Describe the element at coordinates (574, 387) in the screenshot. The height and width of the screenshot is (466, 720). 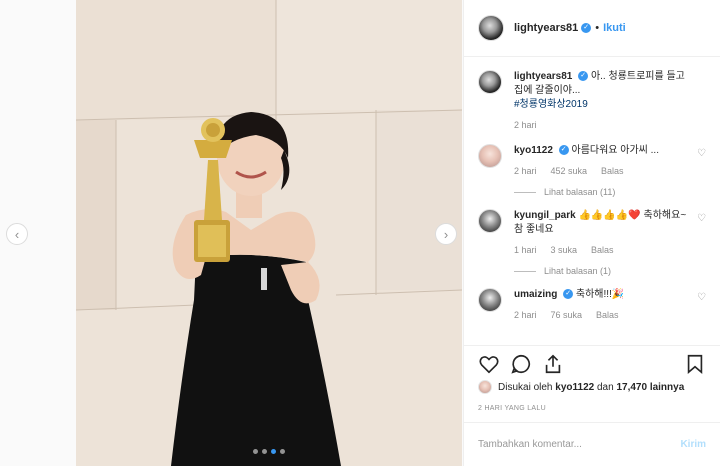
I see `liker-username: kyo1122` at that location.